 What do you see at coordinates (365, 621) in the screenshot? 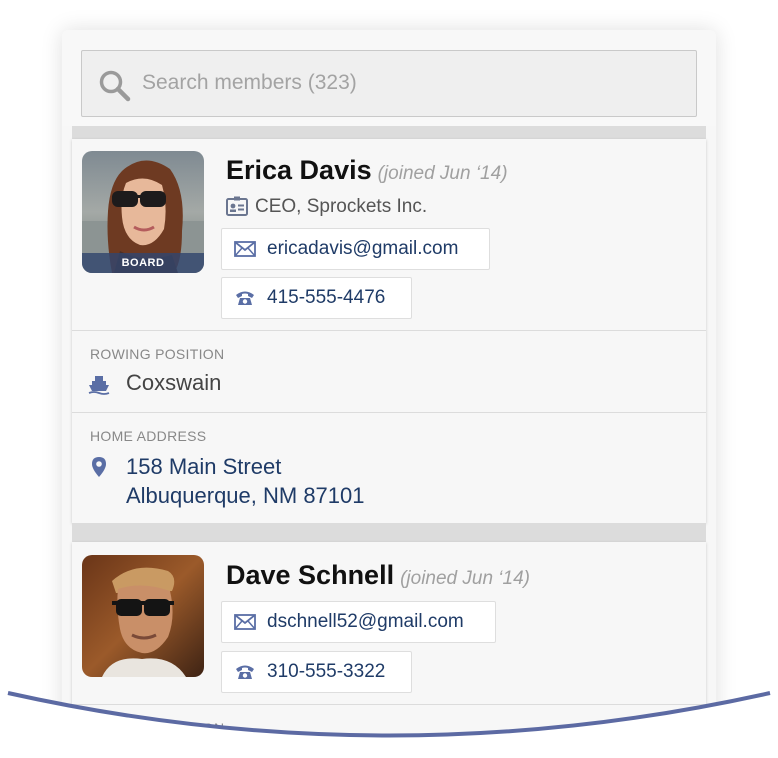
I see `email-text: dschnell52@gmail.com` at bounding box center [365, 621].